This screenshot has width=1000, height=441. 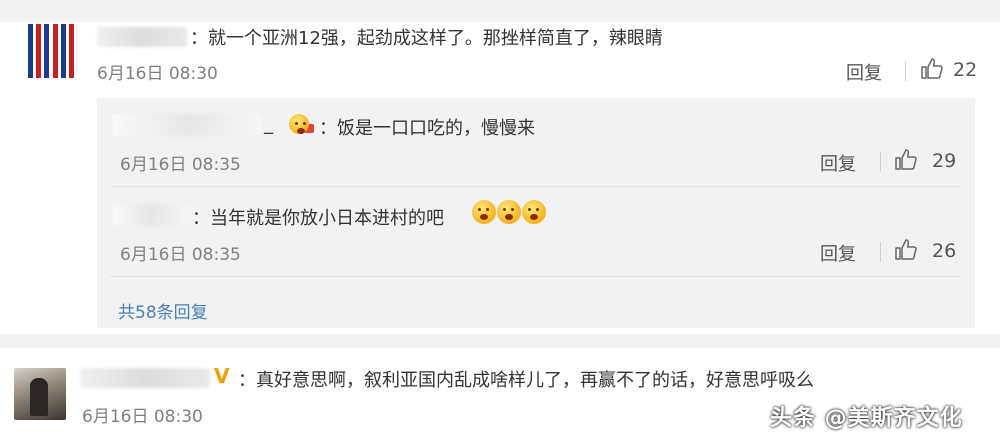 What do you see at coordinates (426, 38) in the screenshot?
I see `comment-text: ：就一个亚洲12强，起劲成这样了。那挫样简直了，辣眼睛` at bounding box center [426, 38].